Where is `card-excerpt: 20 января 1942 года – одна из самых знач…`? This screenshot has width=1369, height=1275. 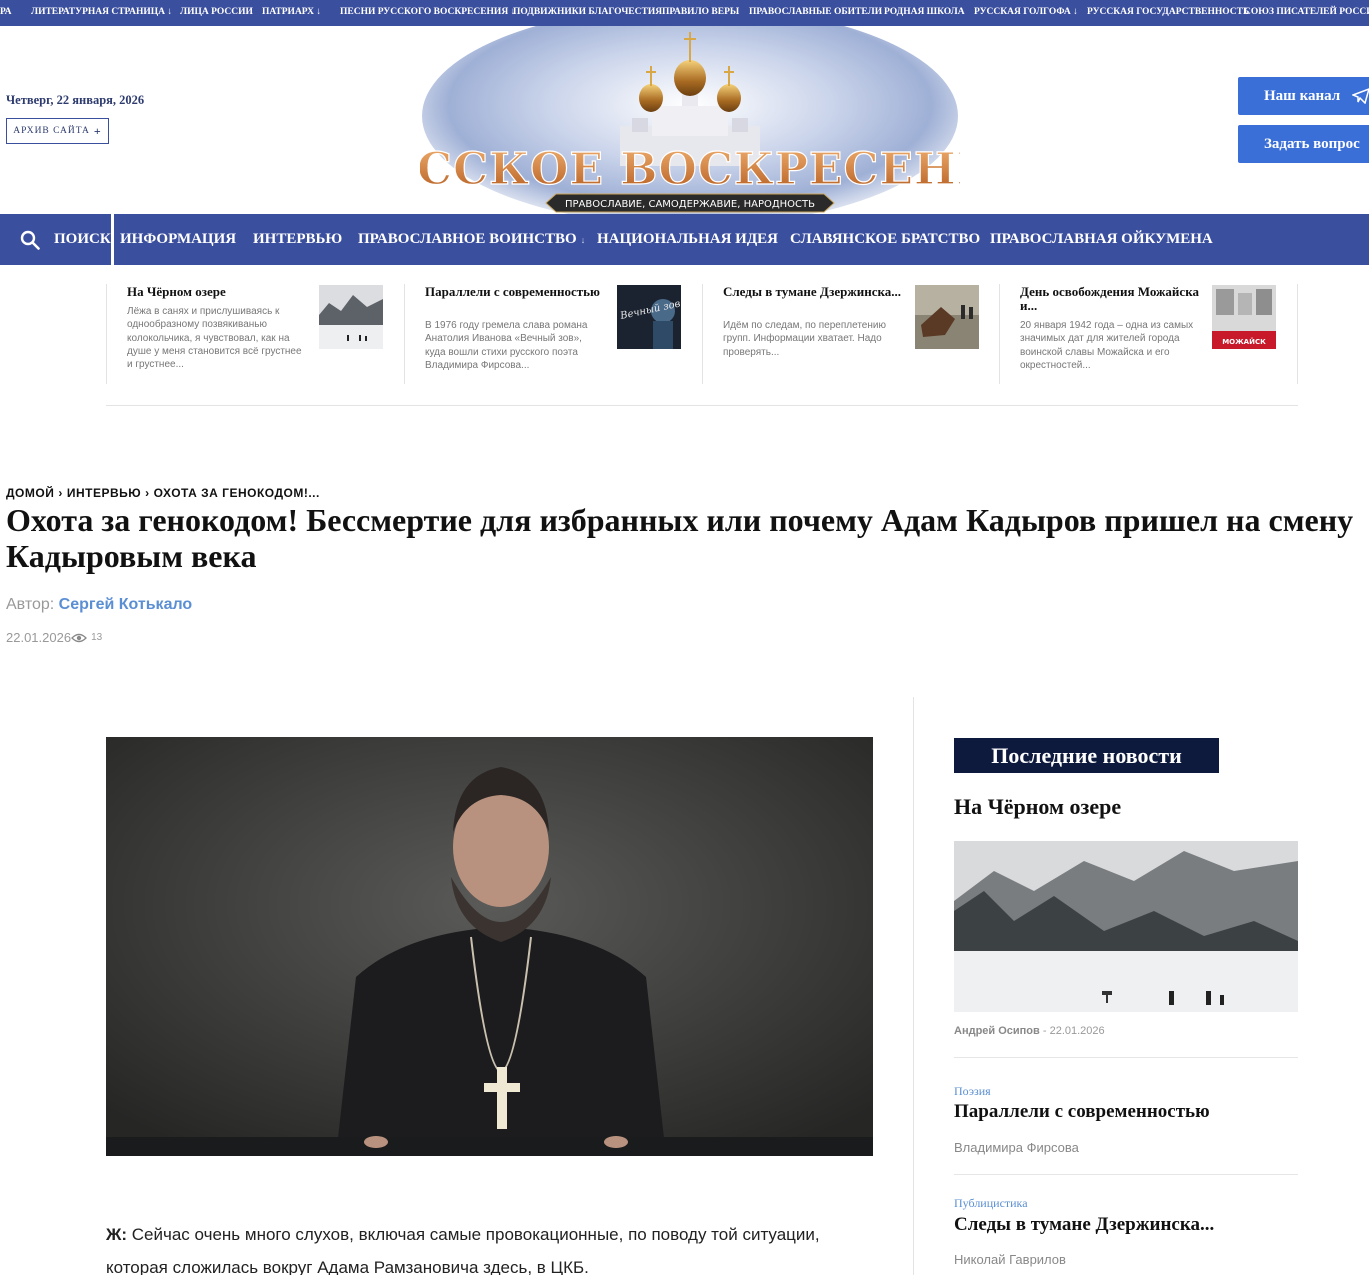
card-excerpt: 20 января 1942 года – одна из самых знач… is located at coordinates (1107, 345).